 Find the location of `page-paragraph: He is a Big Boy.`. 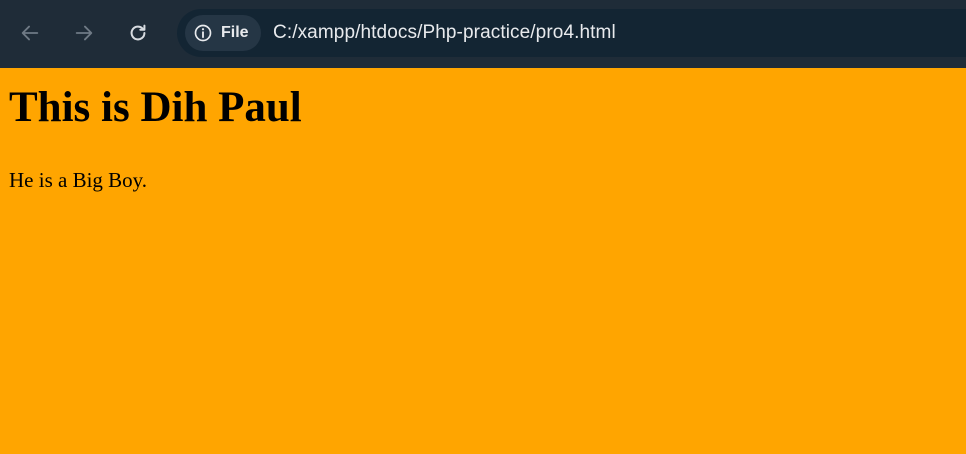

page-paragraph: He is a Big Boy. is located at coordinates (78, 180).